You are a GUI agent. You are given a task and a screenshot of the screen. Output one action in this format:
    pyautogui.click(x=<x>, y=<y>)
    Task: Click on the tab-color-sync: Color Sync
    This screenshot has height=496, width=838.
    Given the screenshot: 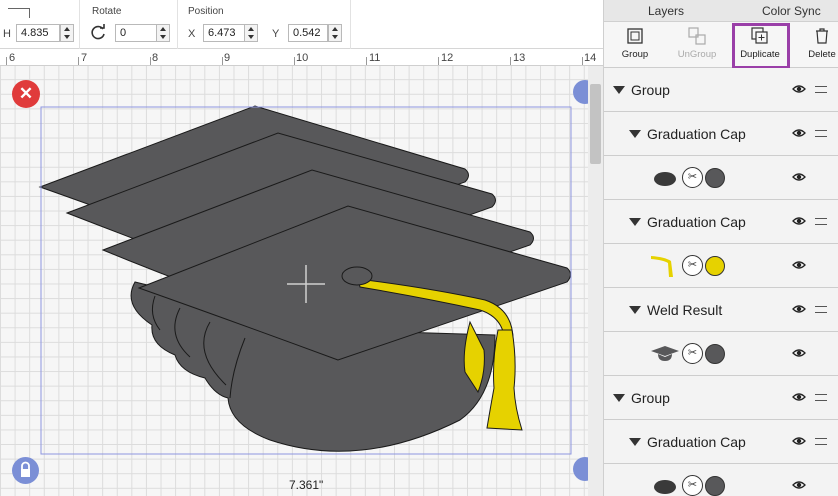 What is the action you would take?
    pyautogui.click(x=791, y=11)
    